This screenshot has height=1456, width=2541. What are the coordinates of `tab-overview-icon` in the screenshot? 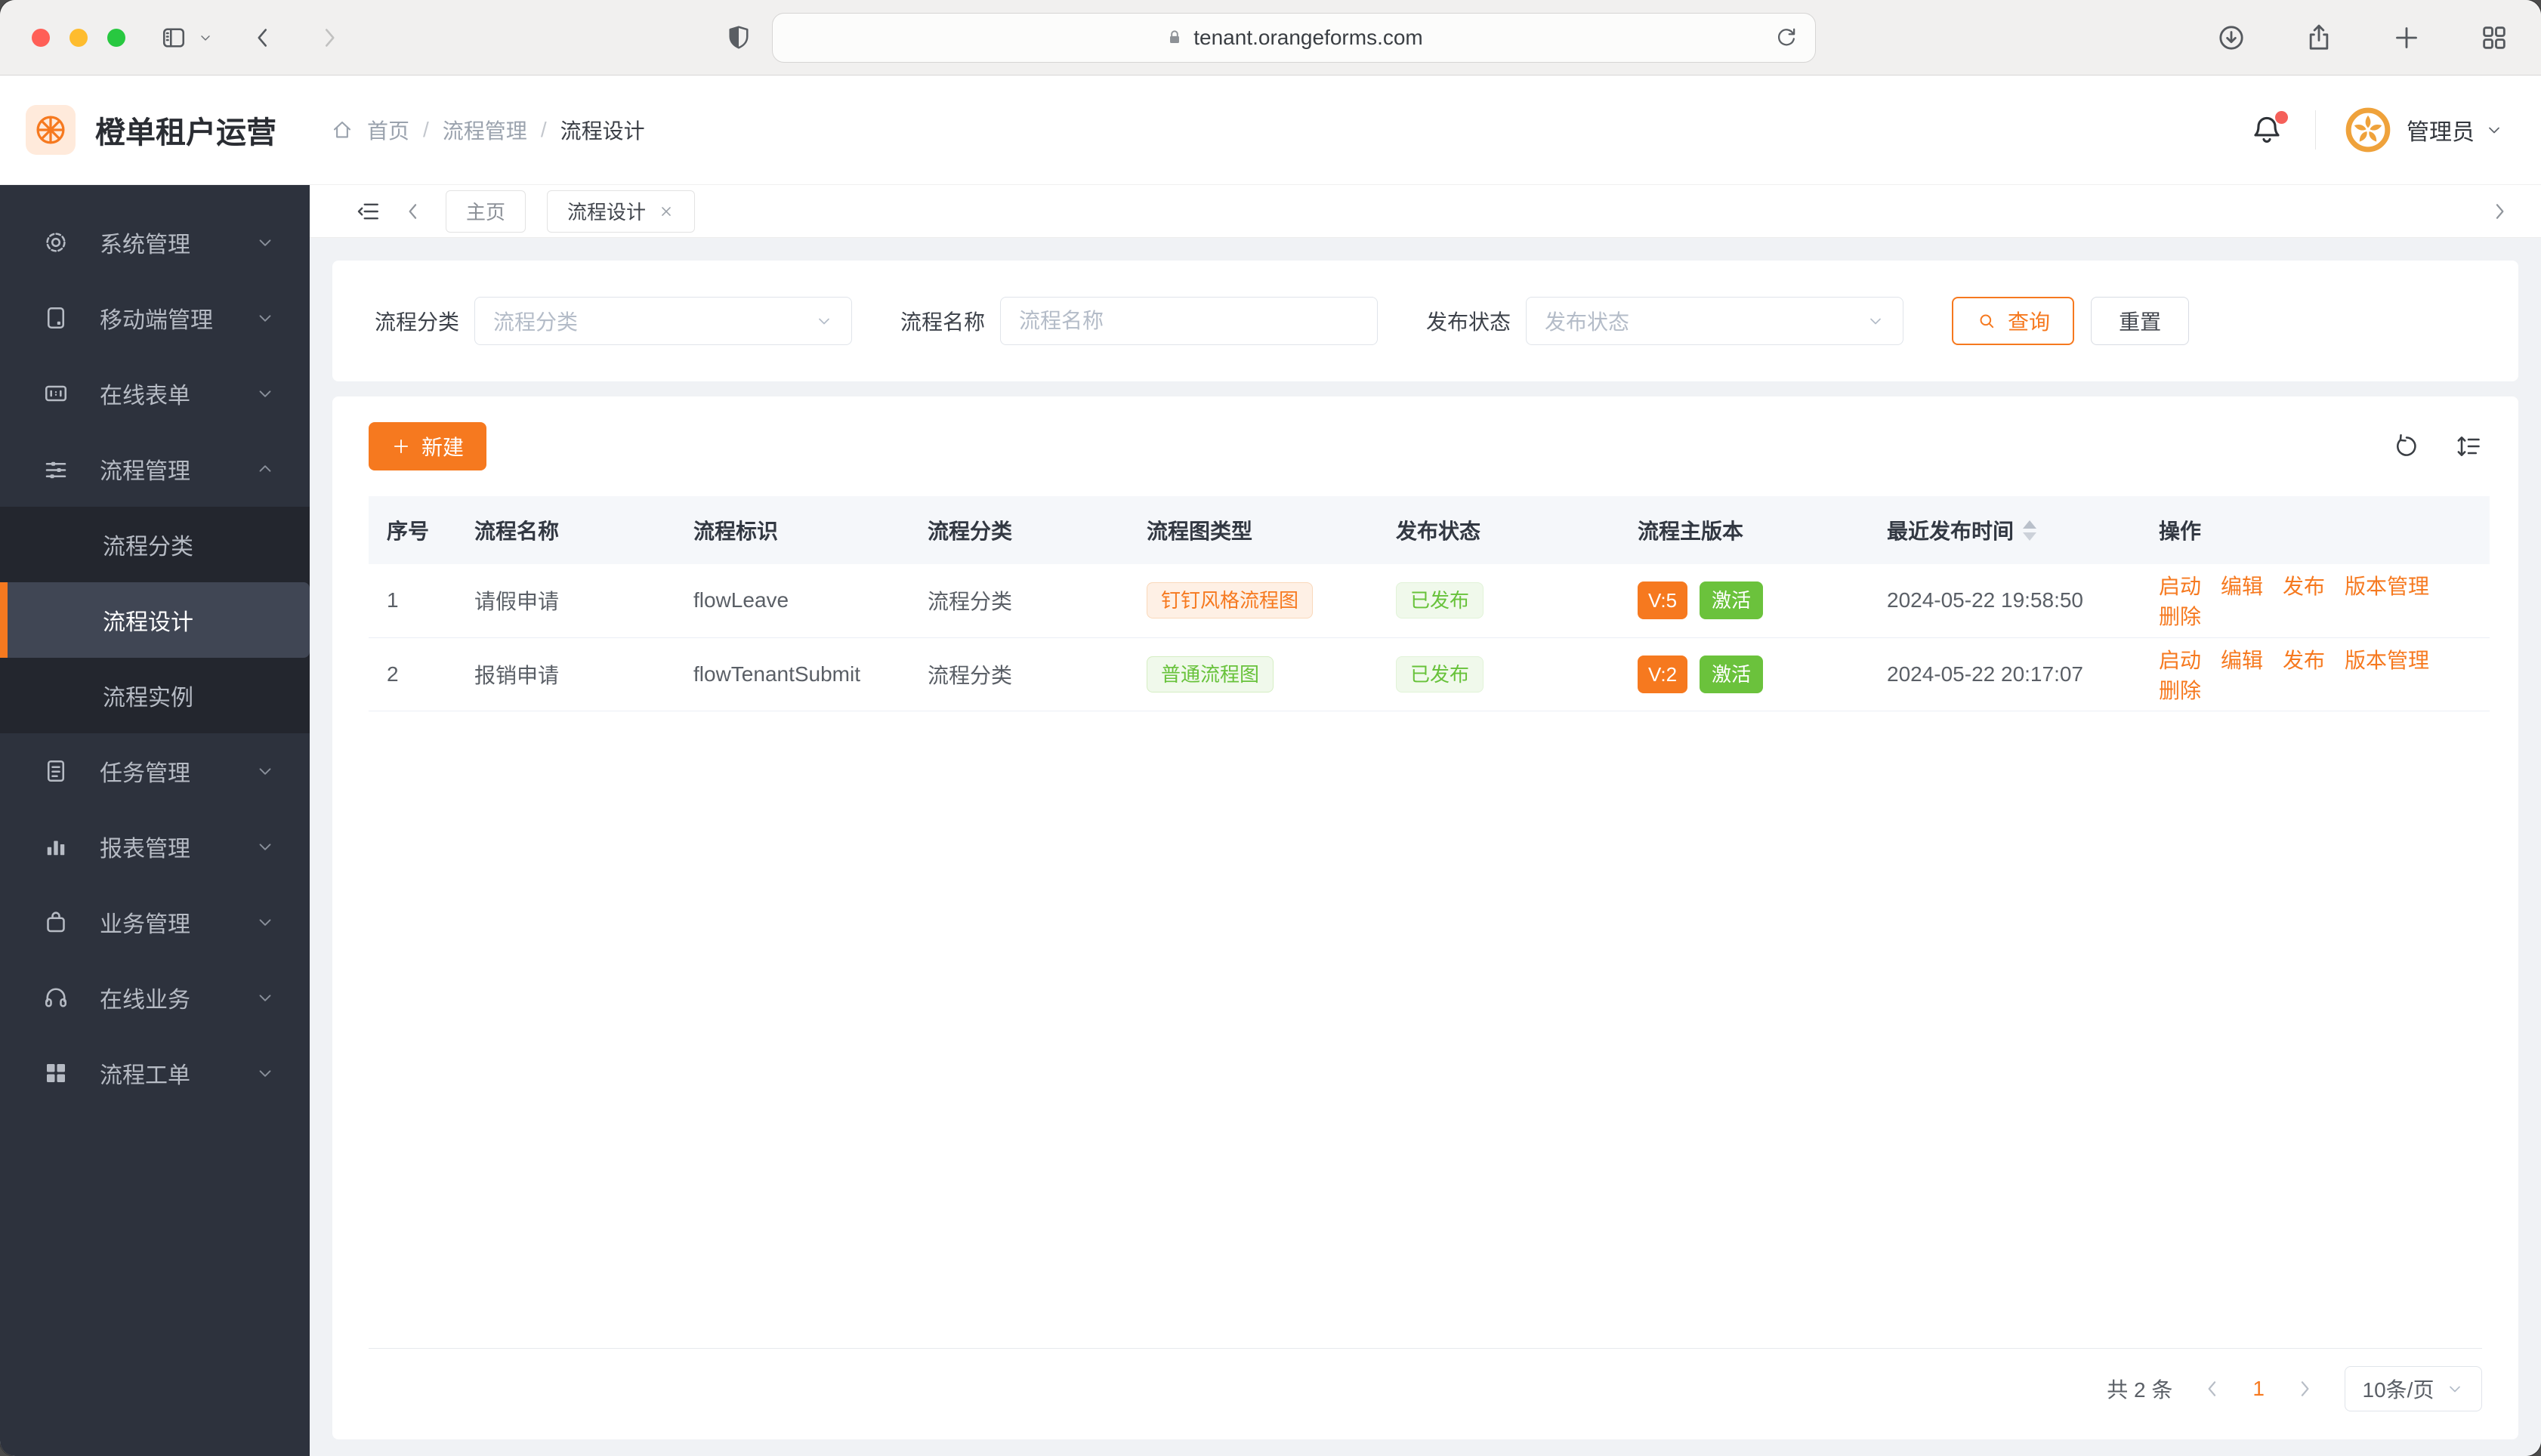 It's located at (2494, 38).